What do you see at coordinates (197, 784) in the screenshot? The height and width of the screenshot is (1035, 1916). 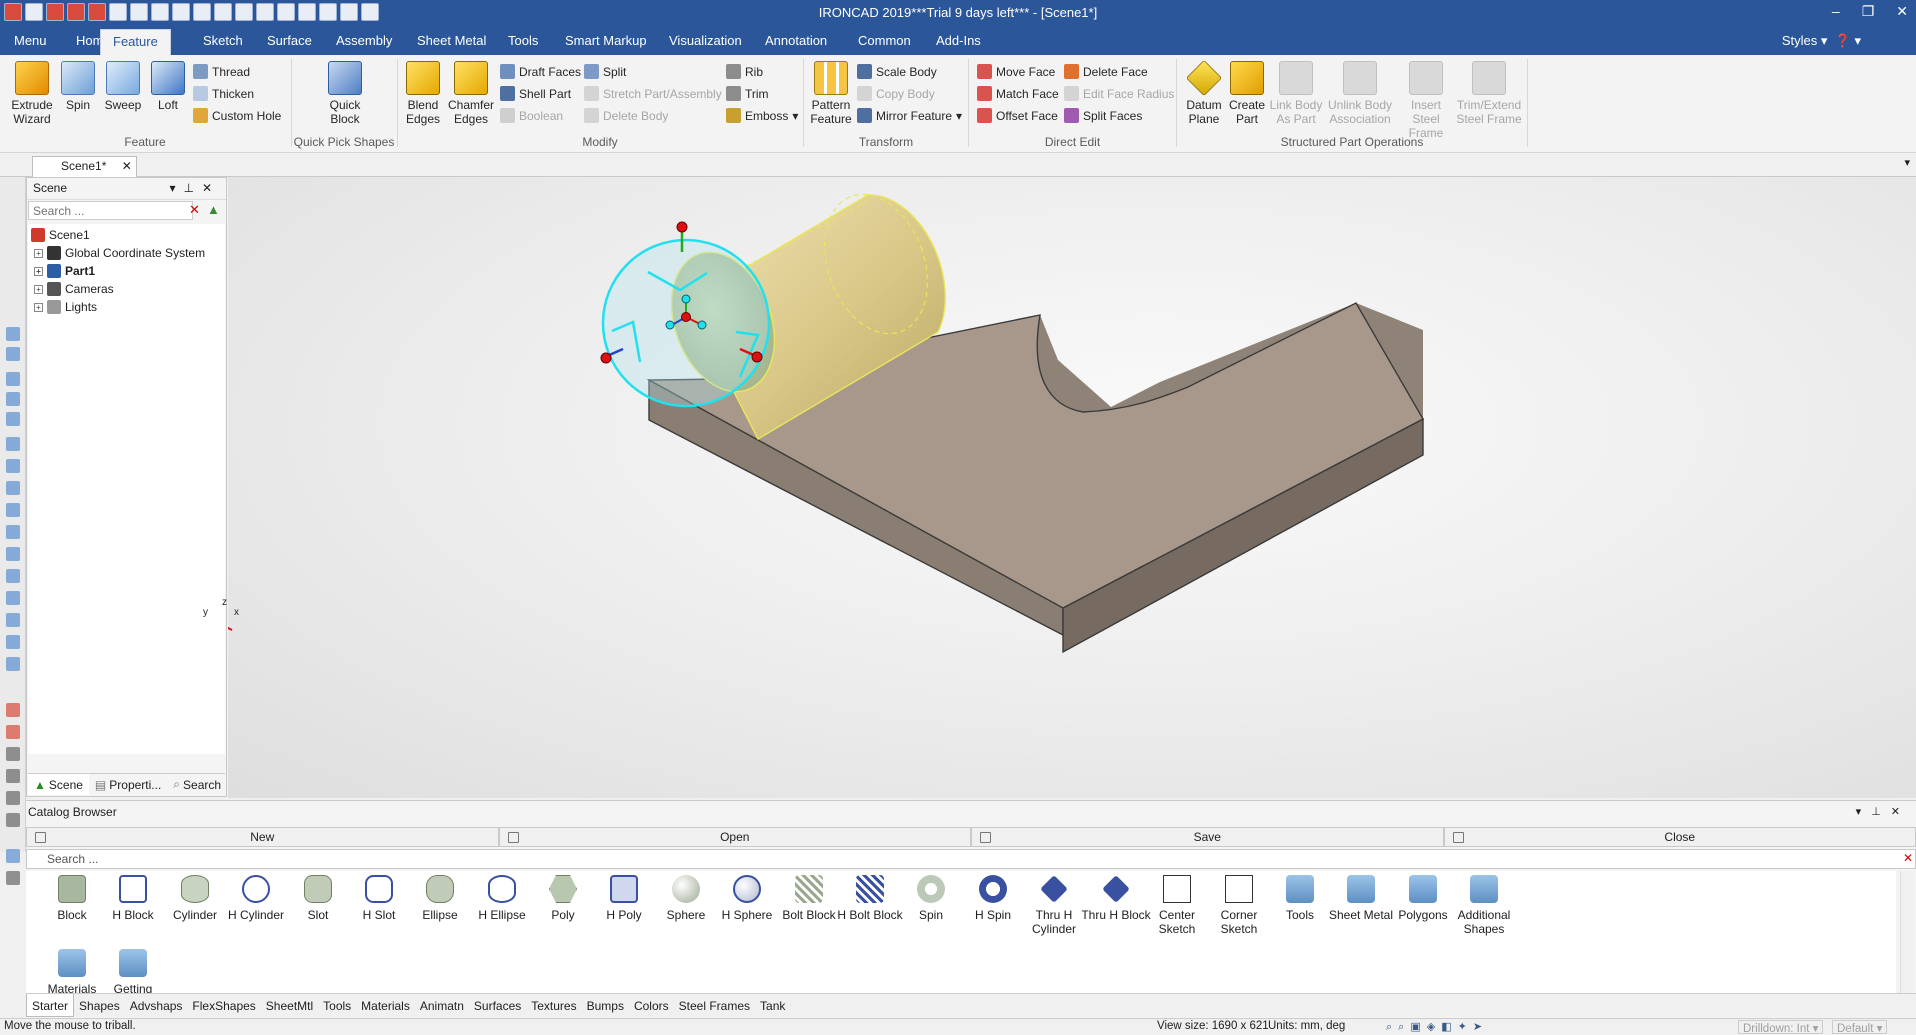 I see `tab-search: ⌕Search` at bounding box center [197, 784].